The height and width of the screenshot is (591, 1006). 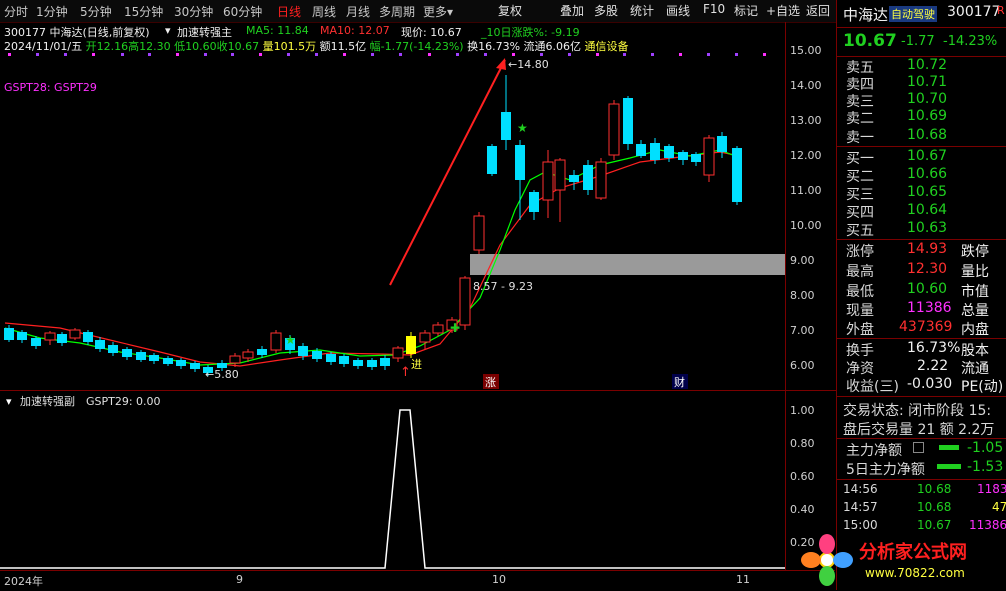 I want to click on period-tab: 15分钟, so click(x=143, y=11).